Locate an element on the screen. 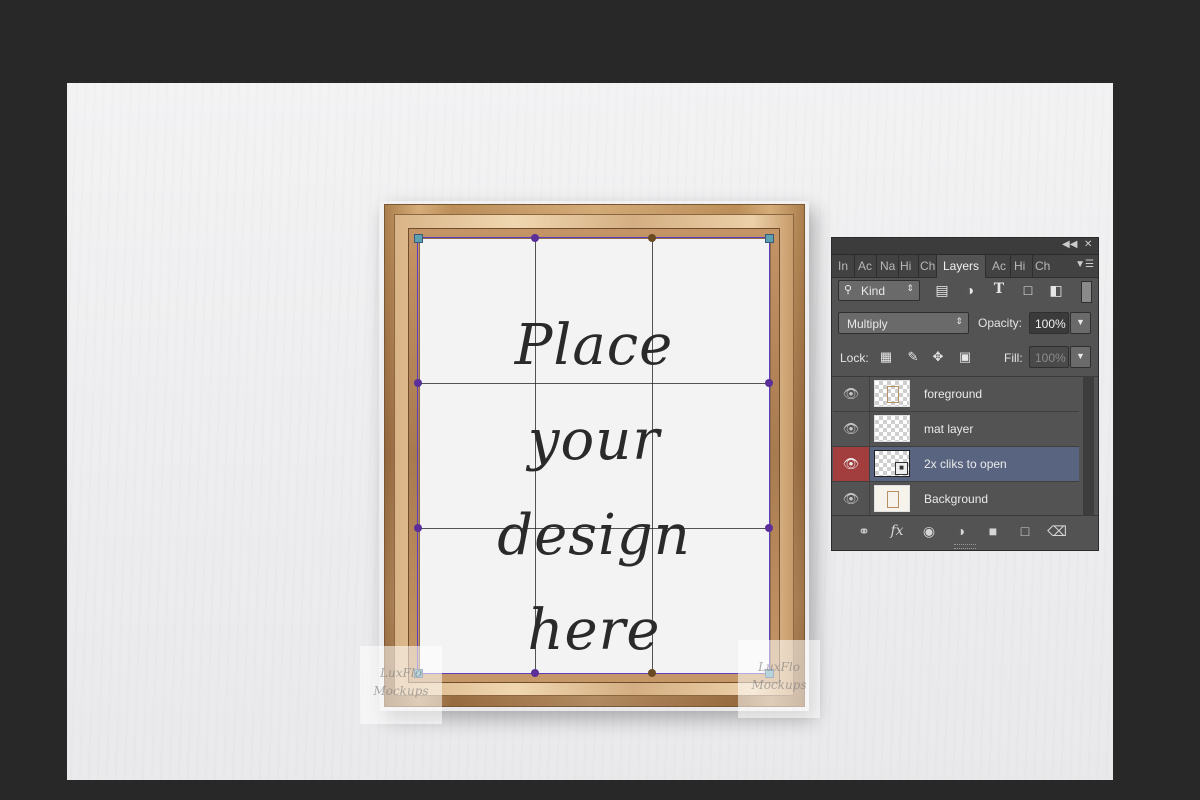  opacity-input: 100% is located at coordinates (1049, 323).